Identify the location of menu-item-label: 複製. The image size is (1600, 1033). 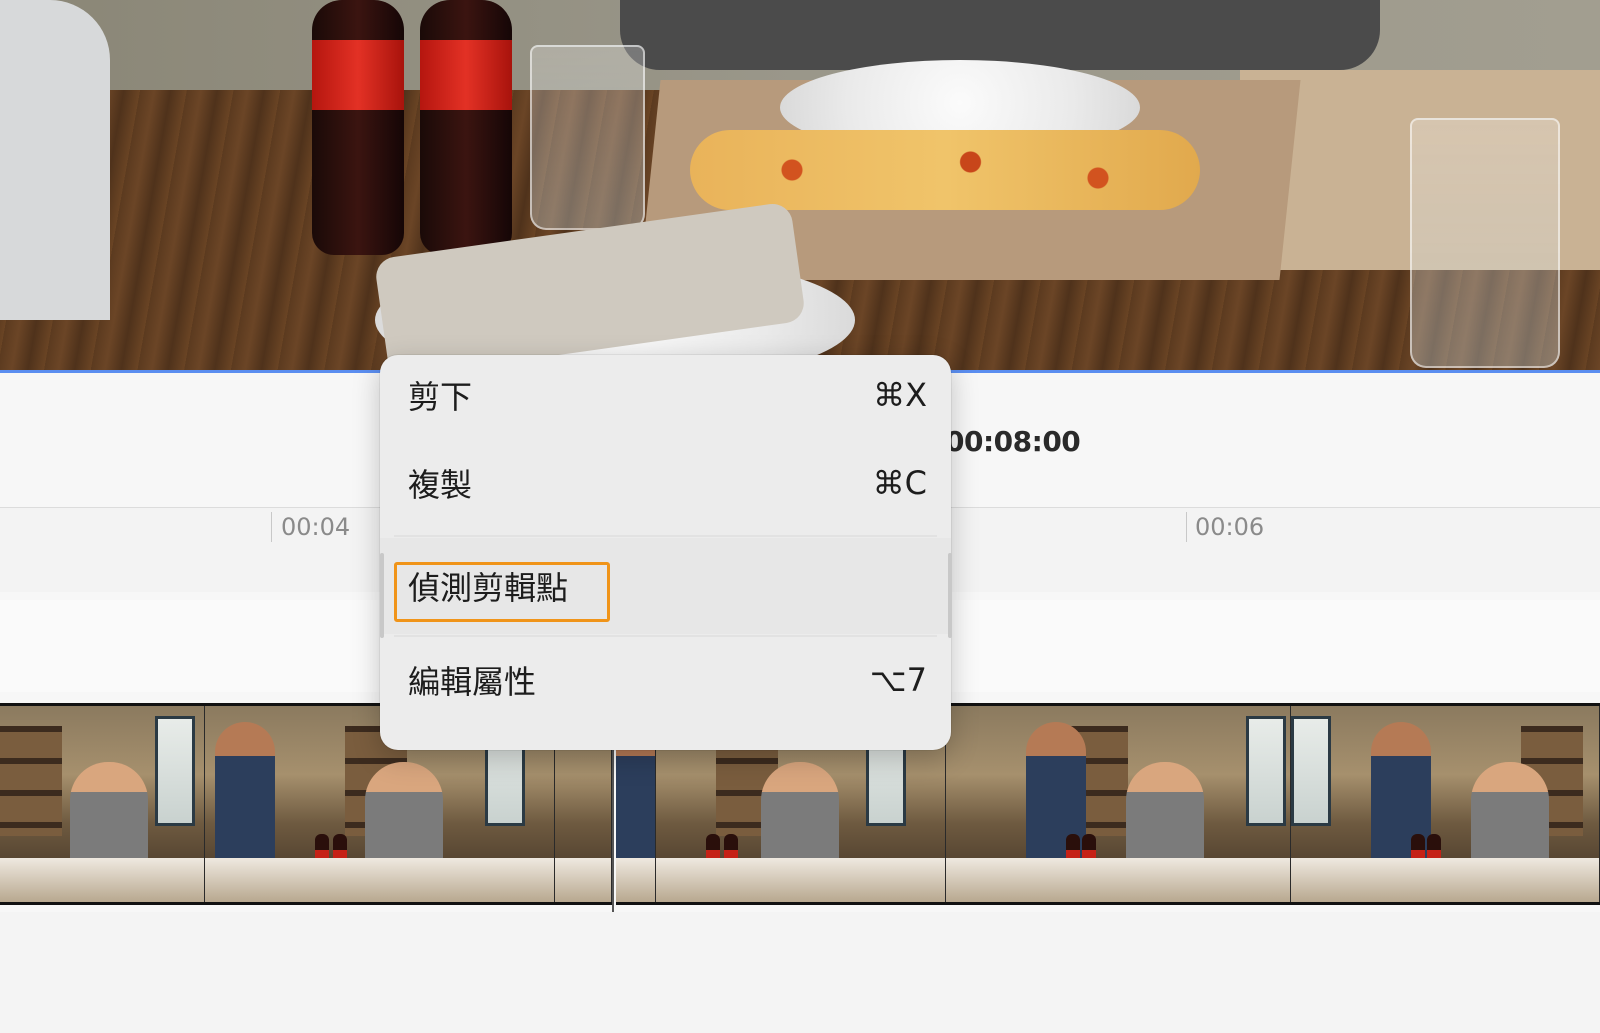
(440, 485).